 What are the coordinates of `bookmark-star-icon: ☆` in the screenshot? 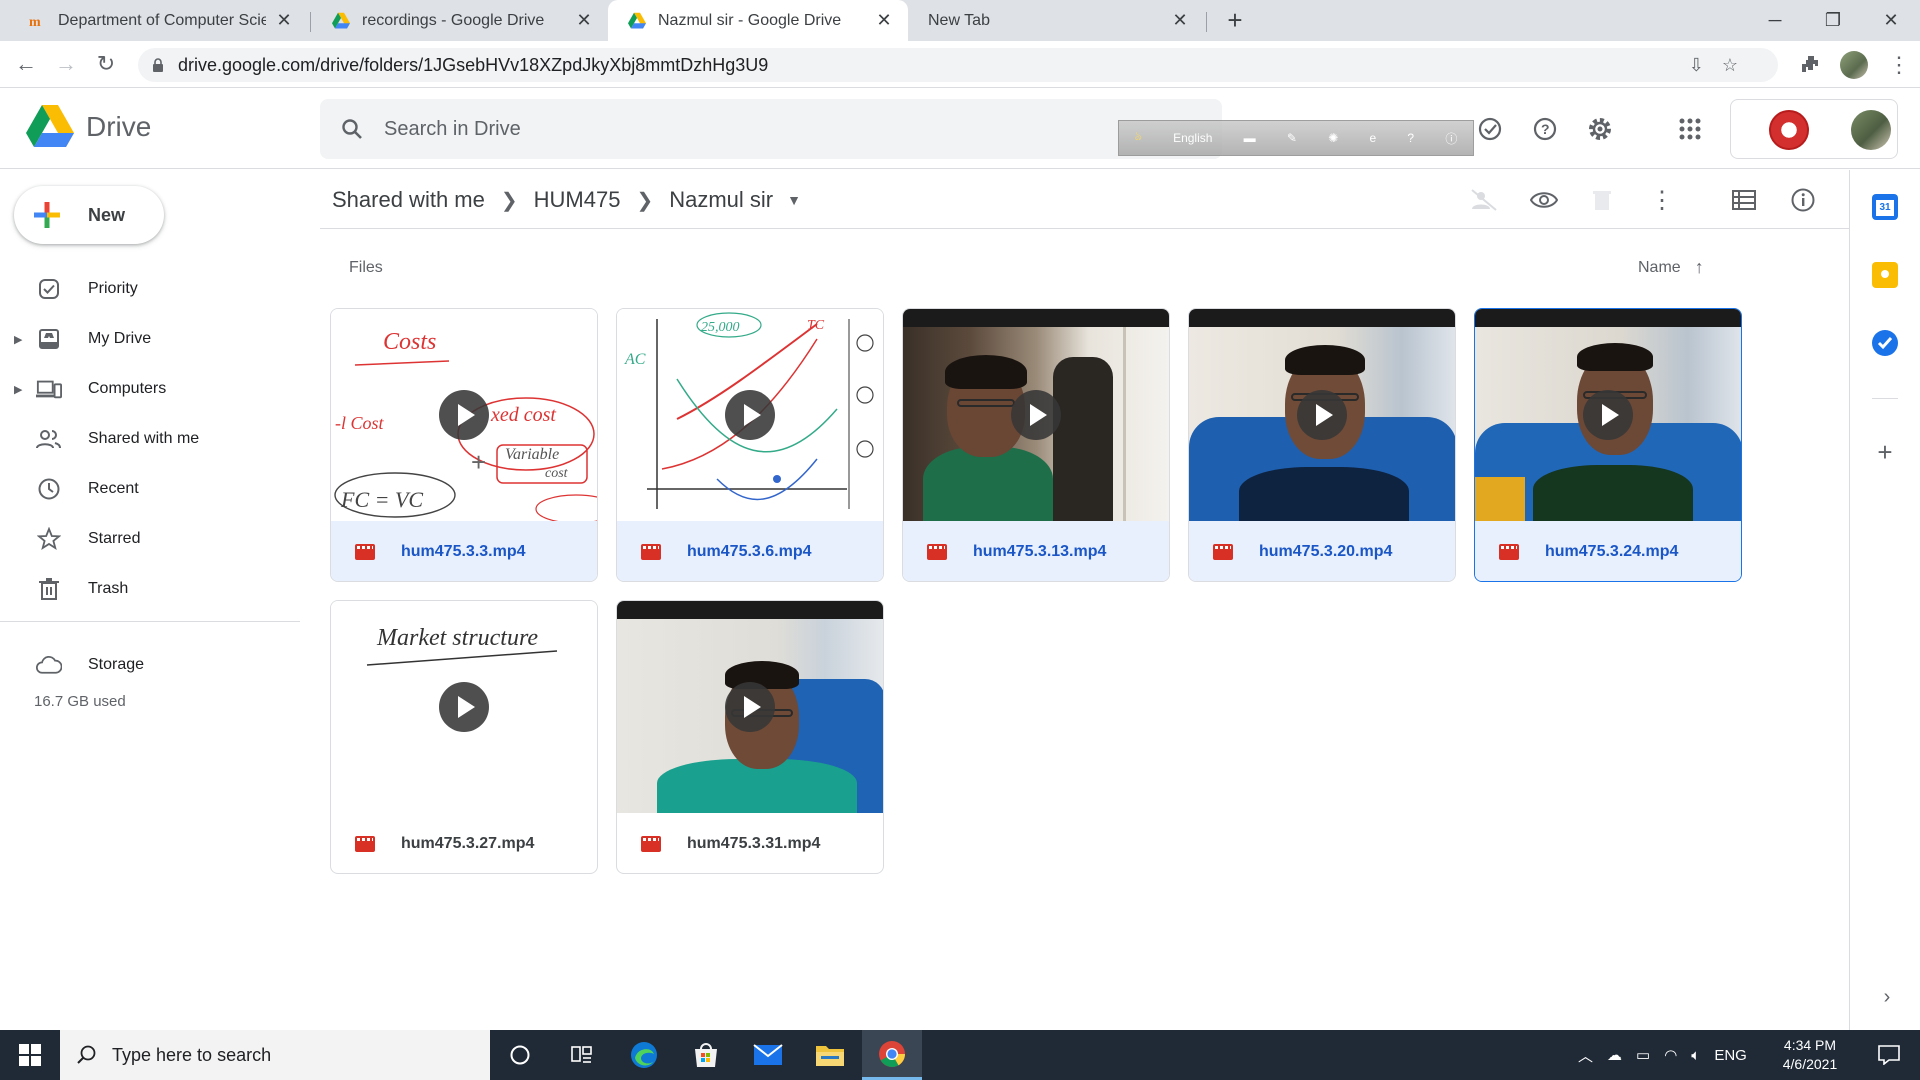 It's located at (1730, 65).